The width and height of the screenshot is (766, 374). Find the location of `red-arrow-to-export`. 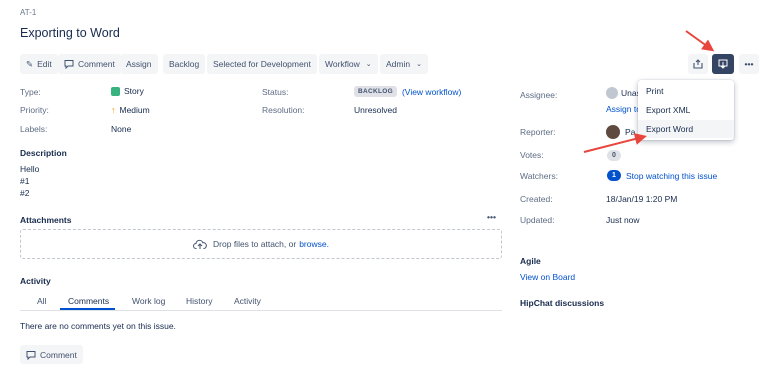

red-arrow-to-export is located at coordinates (700, 41).